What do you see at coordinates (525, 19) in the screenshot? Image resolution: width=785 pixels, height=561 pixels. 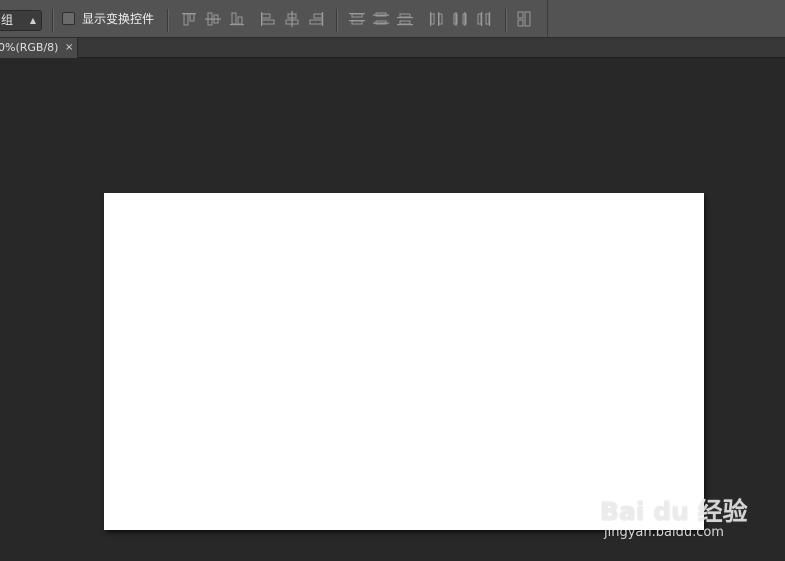 I see `auto-align-layers-icon` at bounding box center [525, 19].